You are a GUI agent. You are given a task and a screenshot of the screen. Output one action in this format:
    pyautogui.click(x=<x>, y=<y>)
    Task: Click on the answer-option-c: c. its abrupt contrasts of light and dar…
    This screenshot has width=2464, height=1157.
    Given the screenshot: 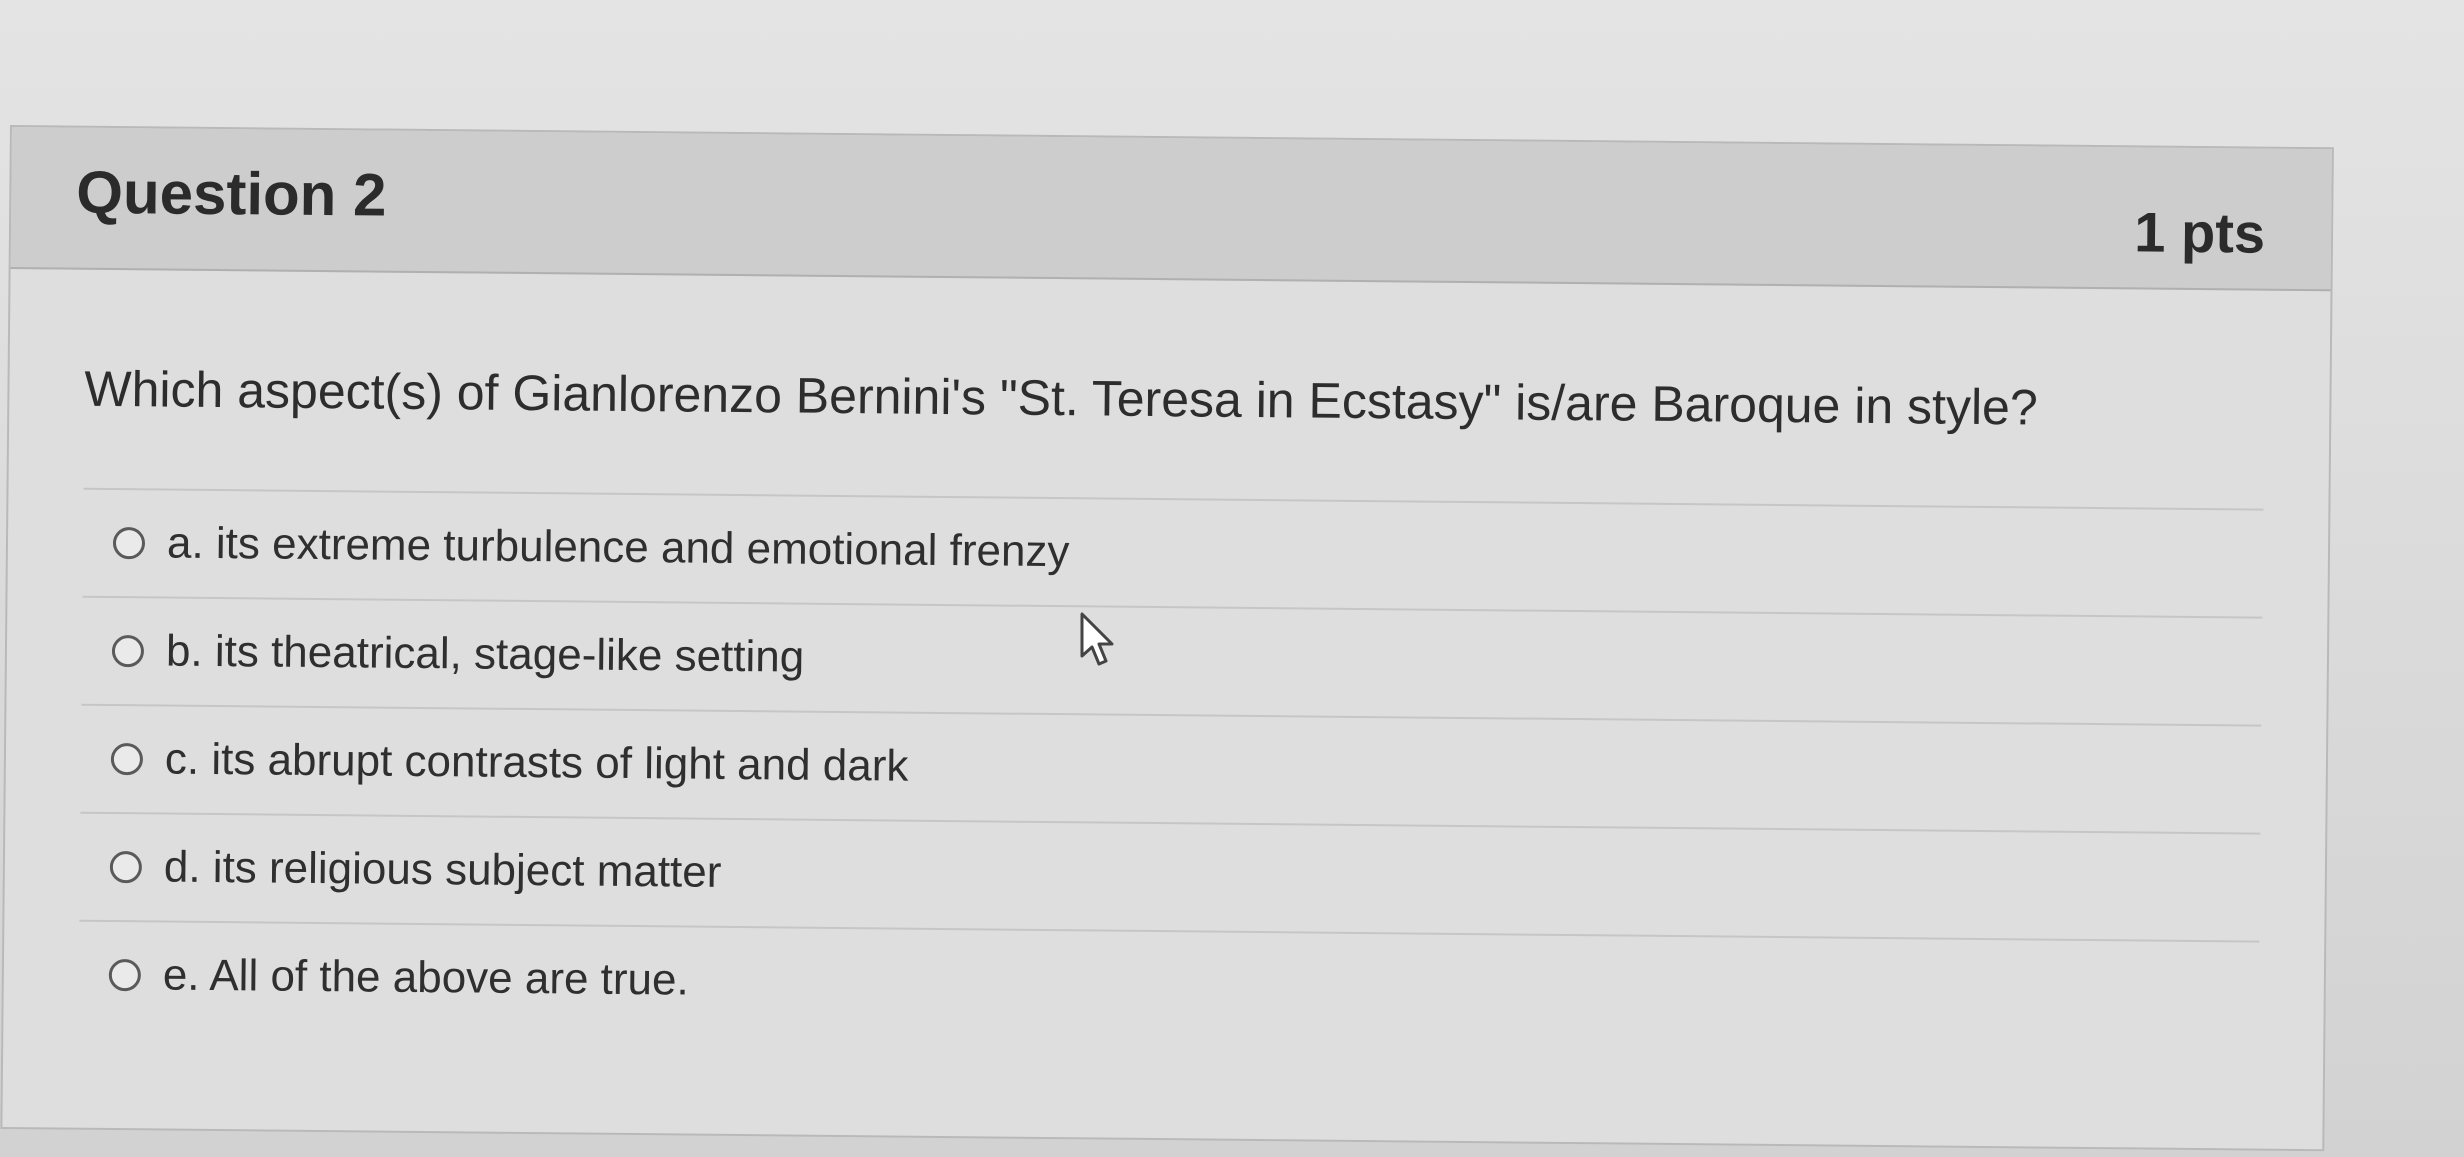 What is the action you would take?
    pyautogui.click(x=1171, y=768)
    